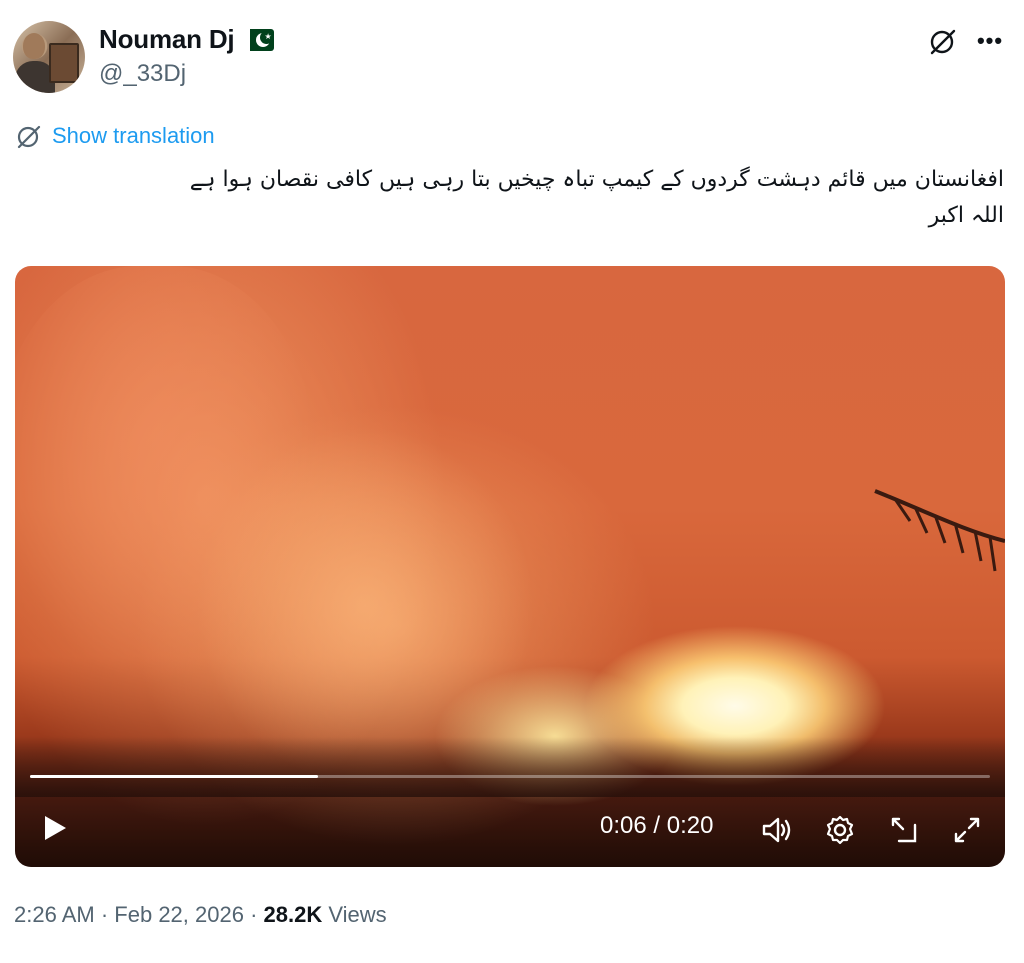 The width and height of the screenshot is (1024, 963). I want to click on palm-frond, so click(939, 530).